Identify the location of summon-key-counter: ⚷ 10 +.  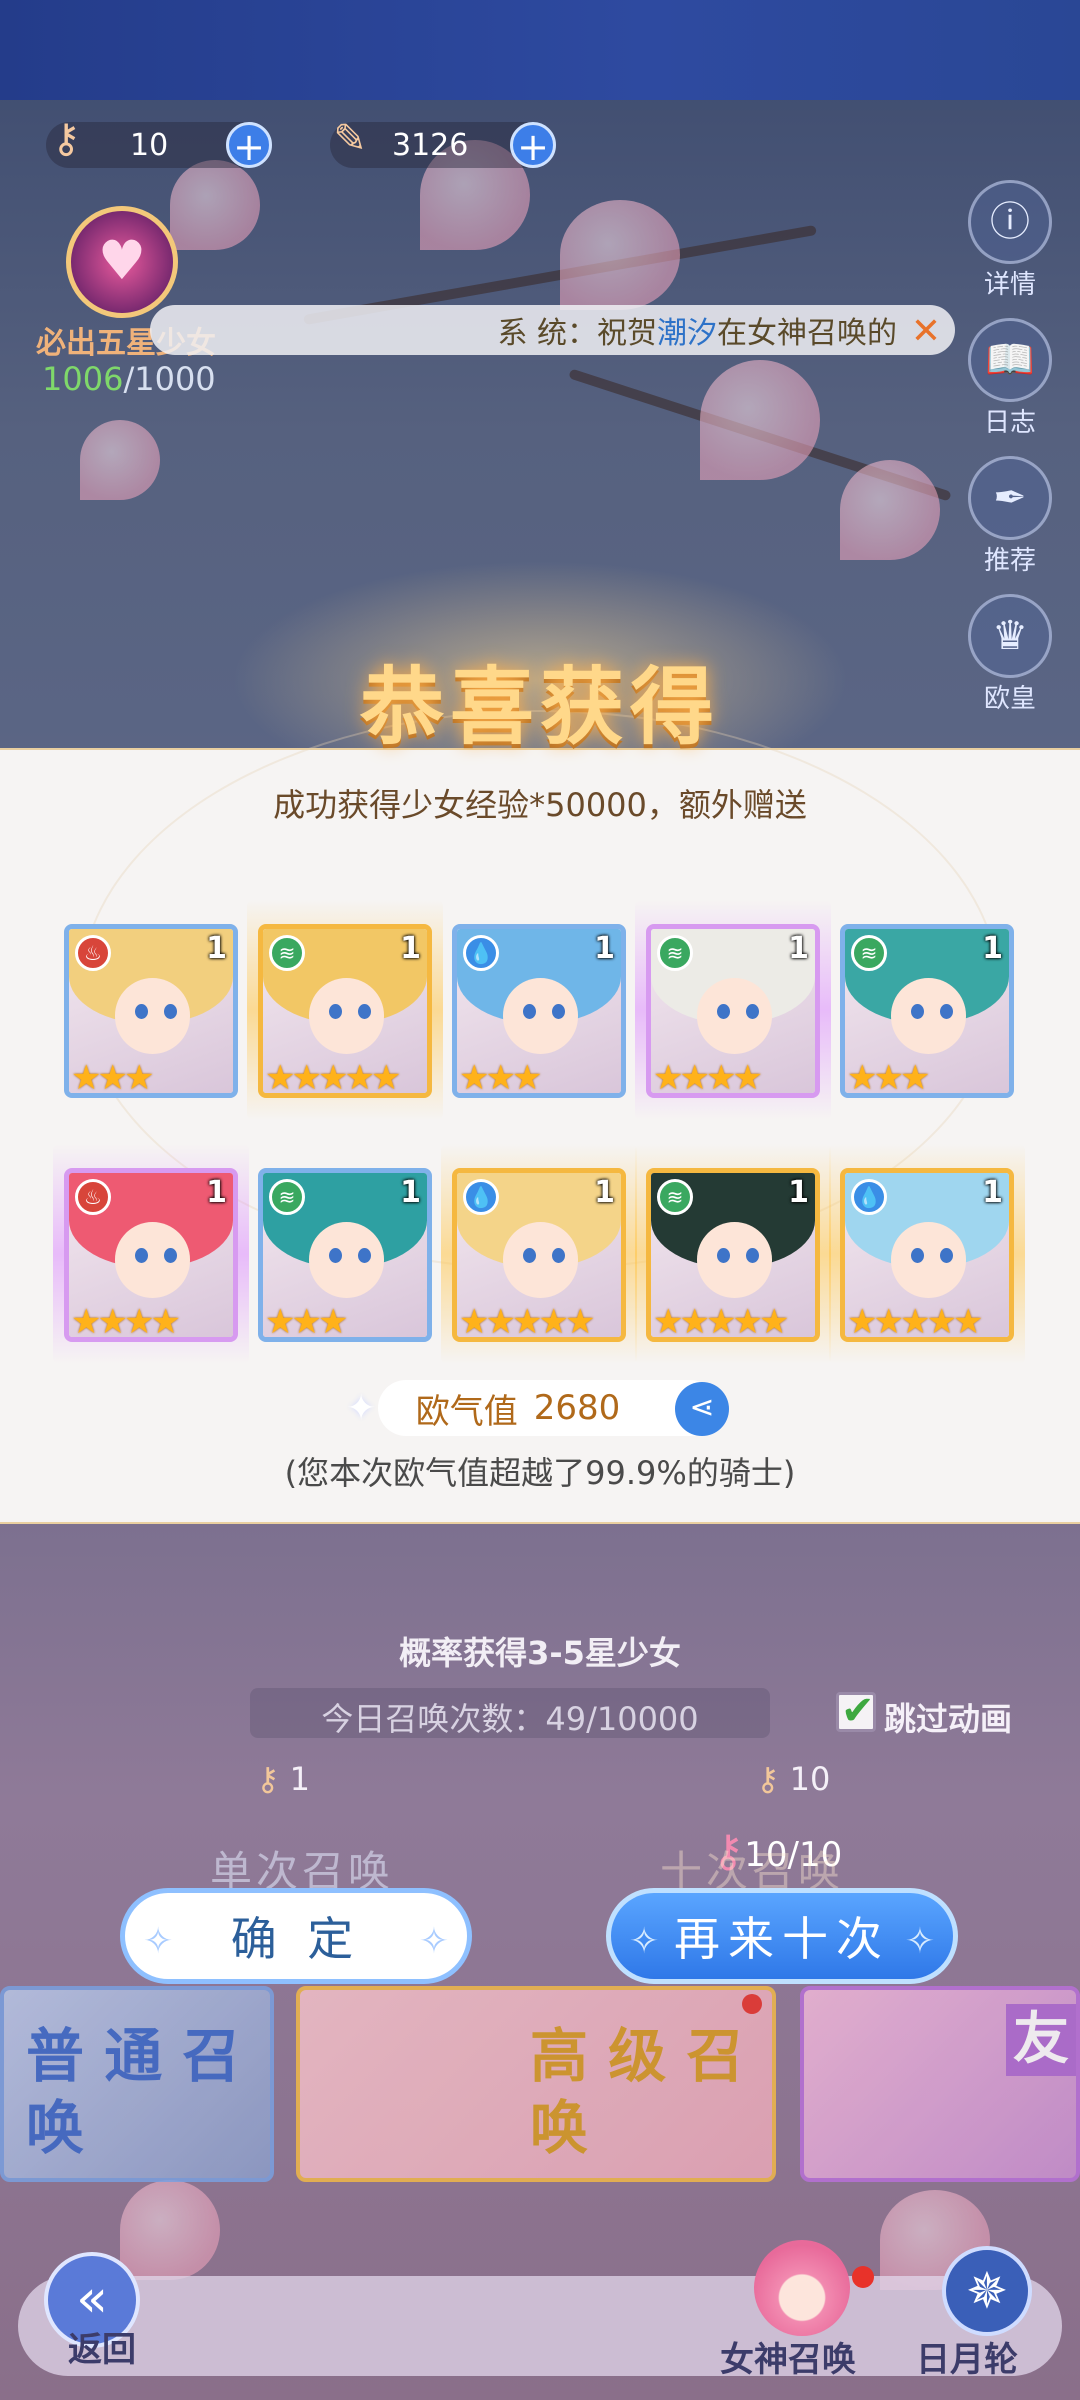
(159, 142).